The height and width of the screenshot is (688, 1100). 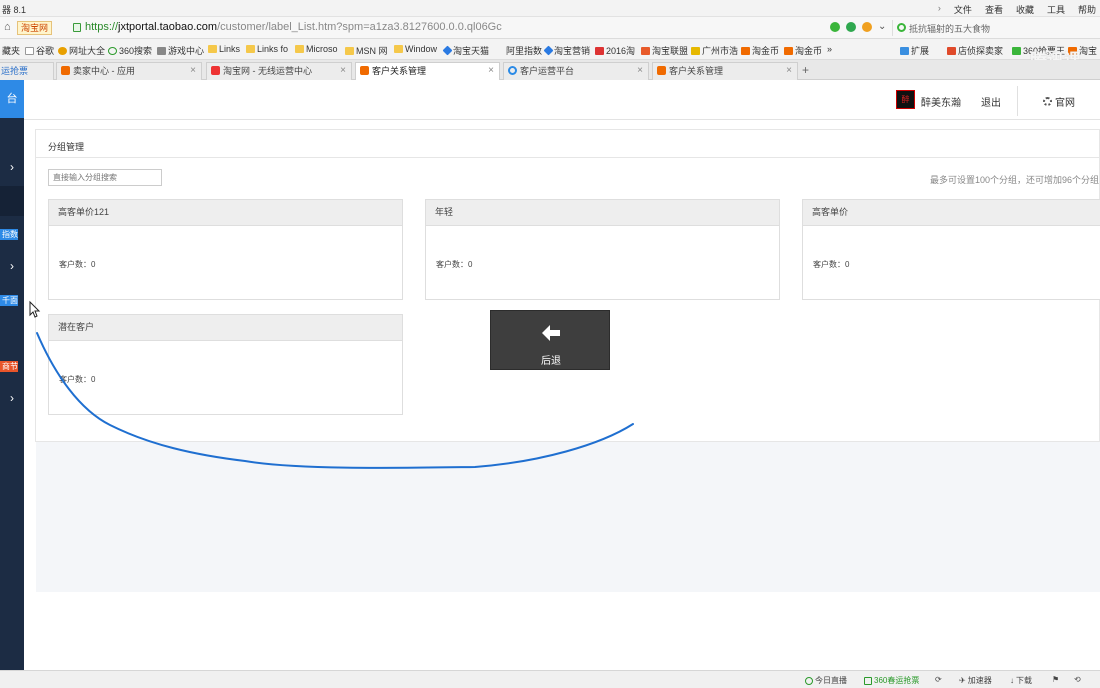 What do you see at coordinates (180, 50) in the screenshot?
I see `bookmark-item: 游戏中心` at bounding box center [180, 50].